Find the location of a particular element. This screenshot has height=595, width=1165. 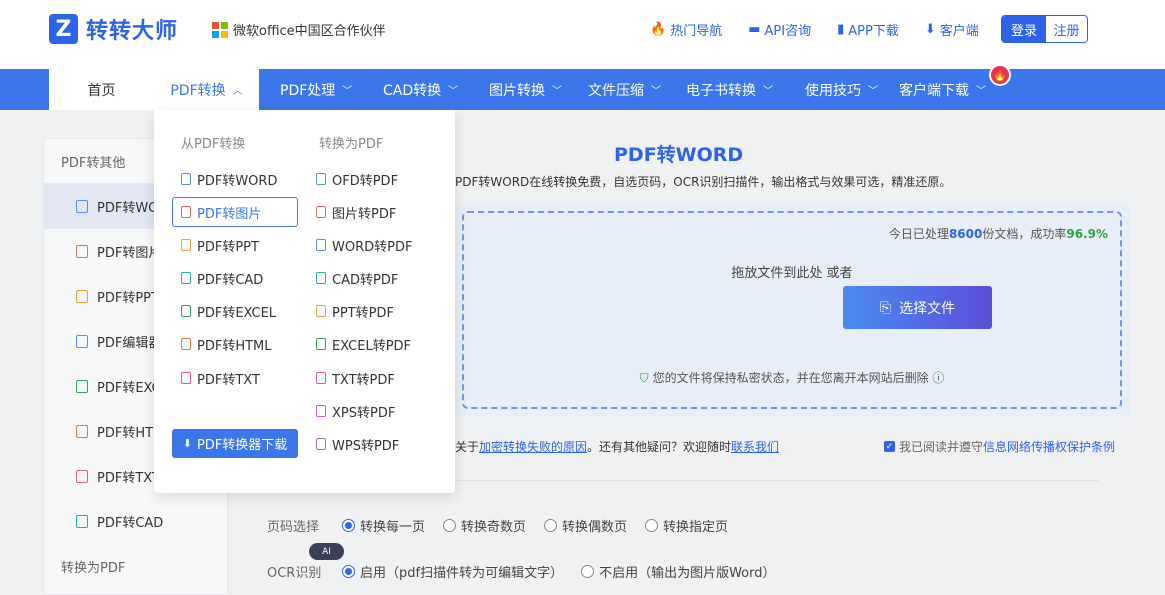

menu-item-pdf-txt: PDF转TXT is located at coordinates (220, 378).